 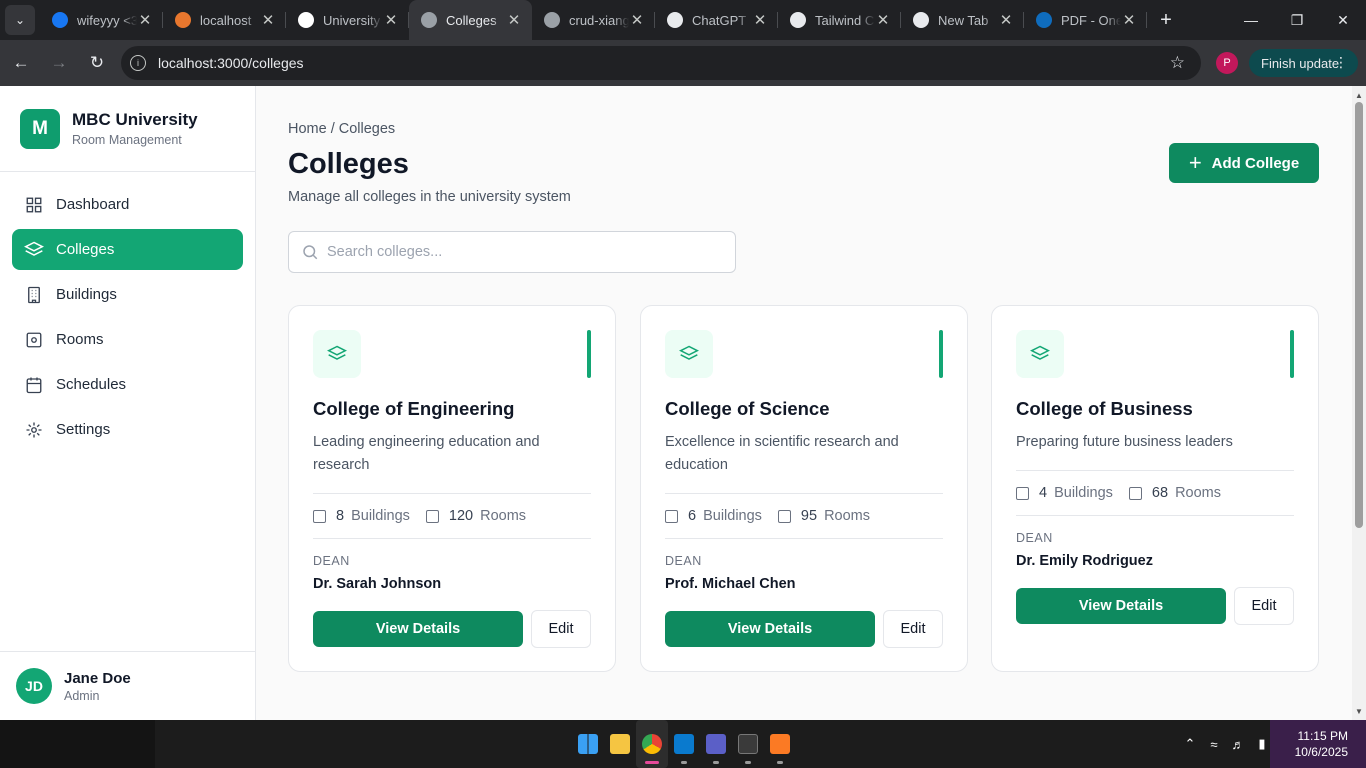 What do you see at coordinates (716, 20) in the screenshot?
I see `browser-tab: ChatGPT ✕` at bounding box center [716, 20].